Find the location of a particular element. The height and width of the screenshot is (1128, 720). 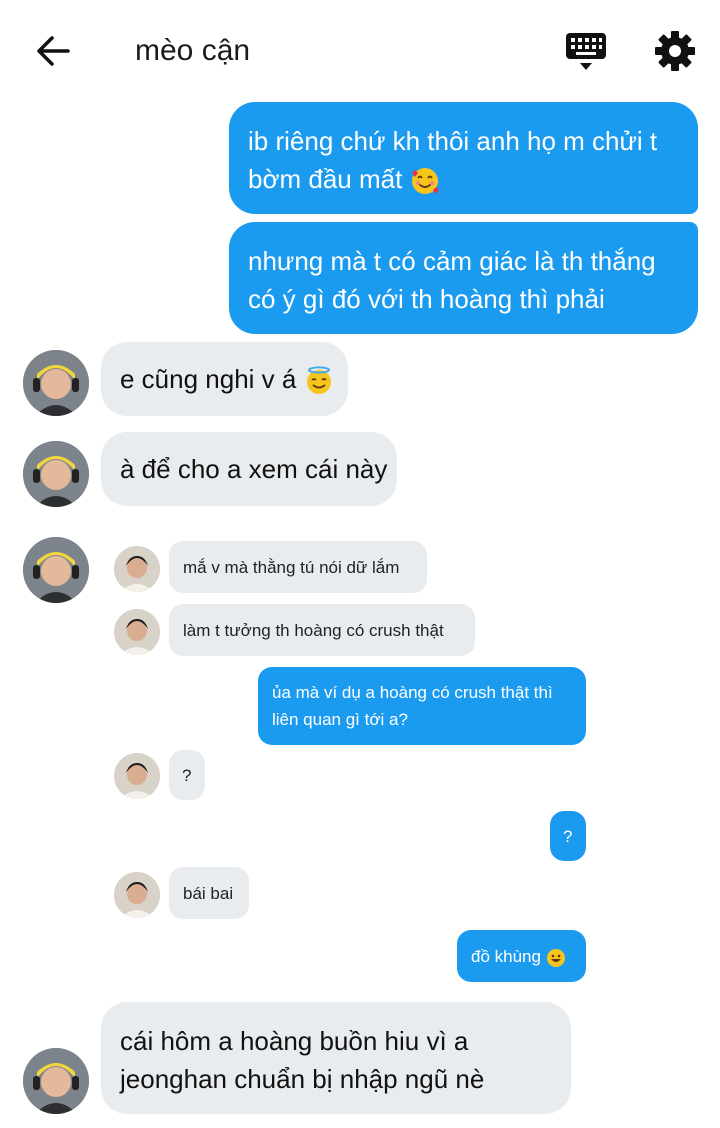

message-text: nhưng mà t có cảm giác là th thắng is located at coordinates (452, 261).